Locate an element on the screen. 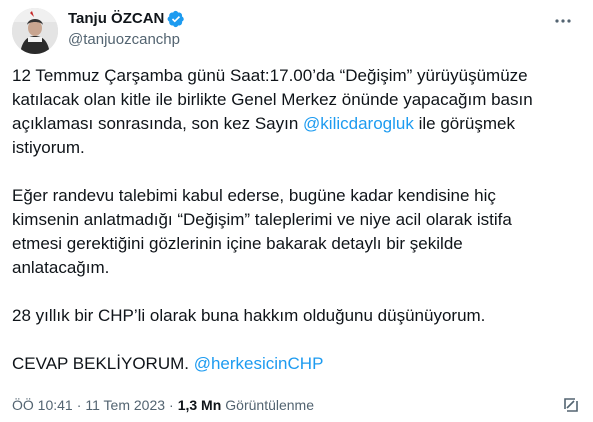  mention-link-herkesicinchp: @herkesicinCHP is located at coordinates (259, 363).